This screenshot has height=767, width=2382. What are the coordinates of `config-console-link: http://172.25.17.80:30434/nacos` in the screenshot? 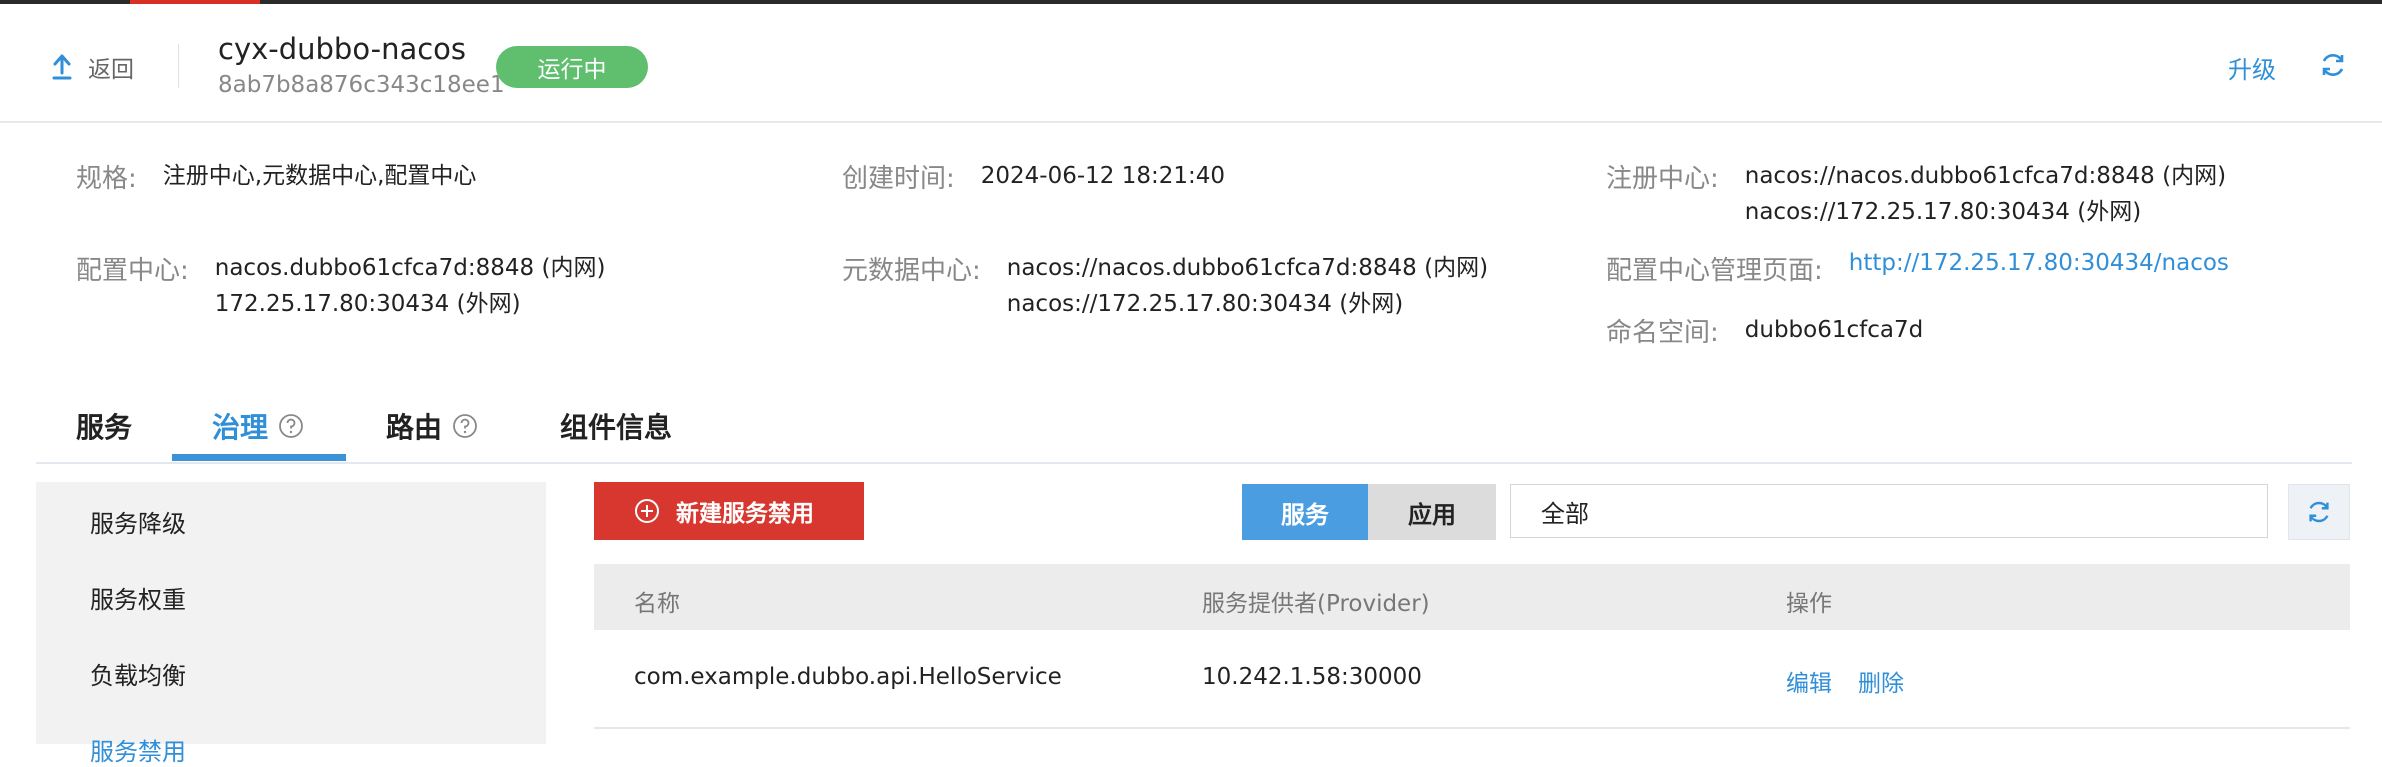 It's located at (2039, 268).